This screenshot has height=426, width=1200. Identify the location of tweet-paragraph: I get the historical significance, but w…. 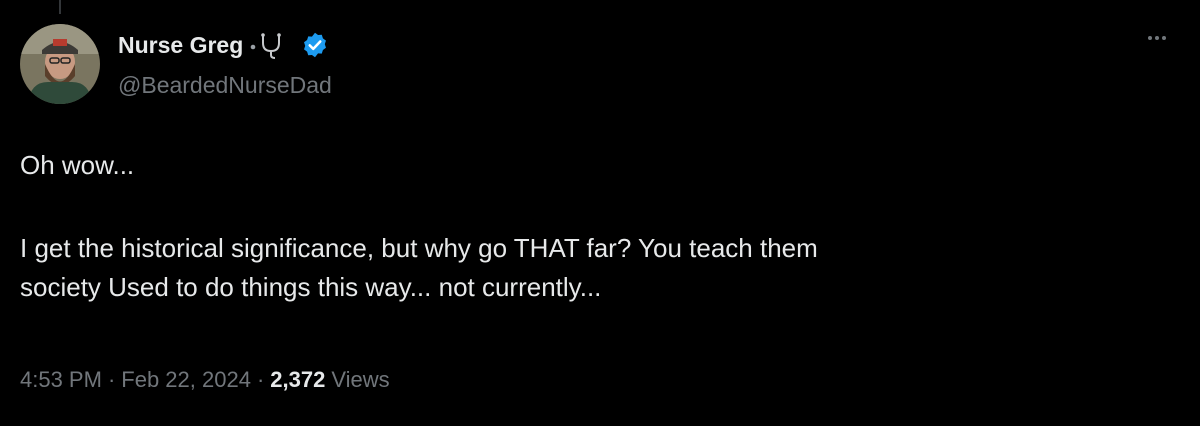
(419, 267).